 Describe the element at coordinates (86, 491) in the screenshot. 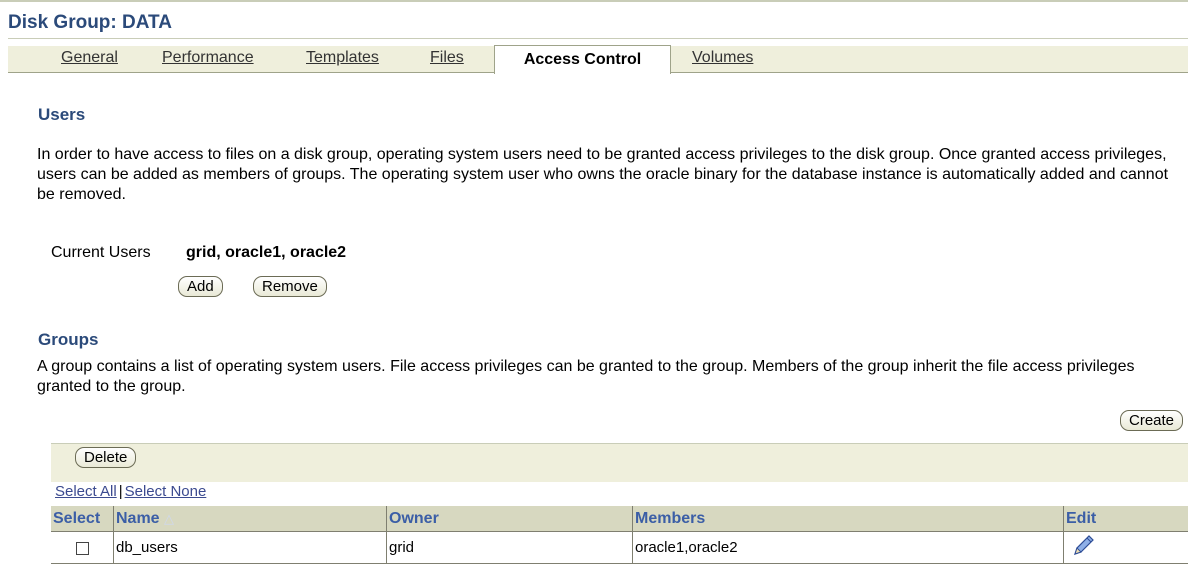

I see `select-all-link: Select All` at that location.